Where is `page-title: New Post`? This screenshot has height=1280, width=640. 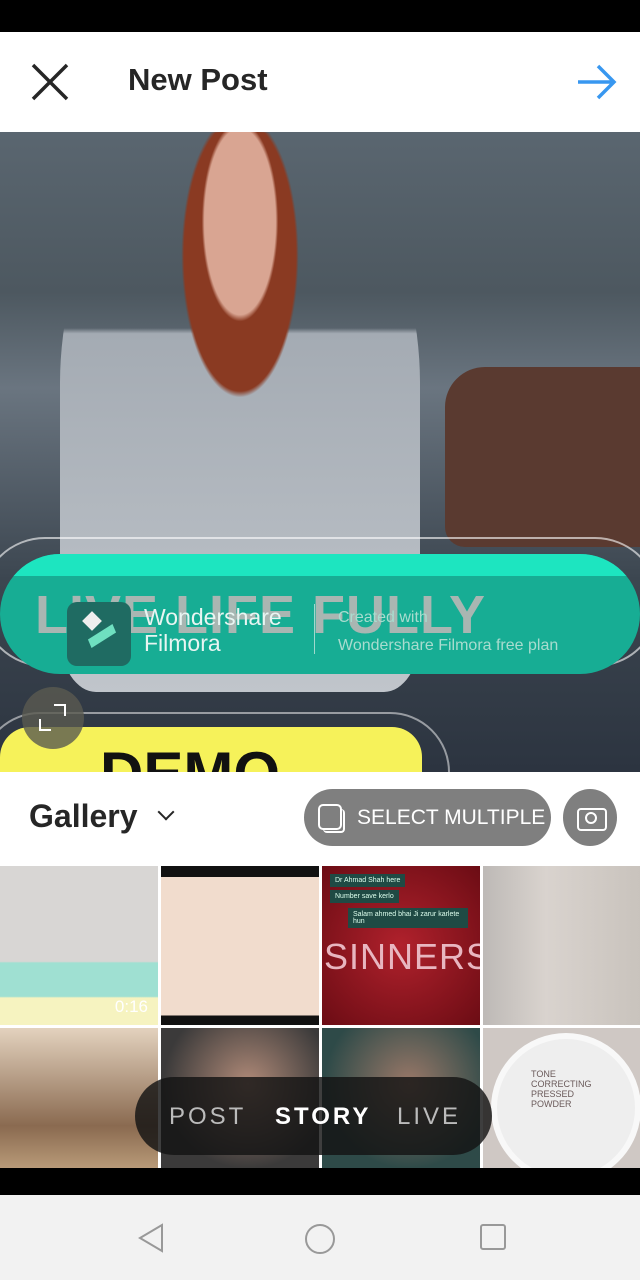
page-title: New Post is located at coordinates (198, 79).